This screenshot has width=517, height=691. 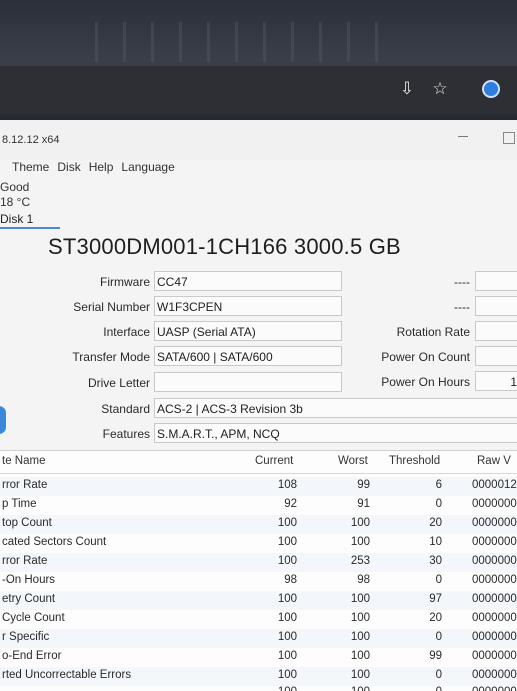 What do you see at coordinates (29, 599) in the screenshot?
I see `attribute-name: etry Count` at bounding box center [29, 599].